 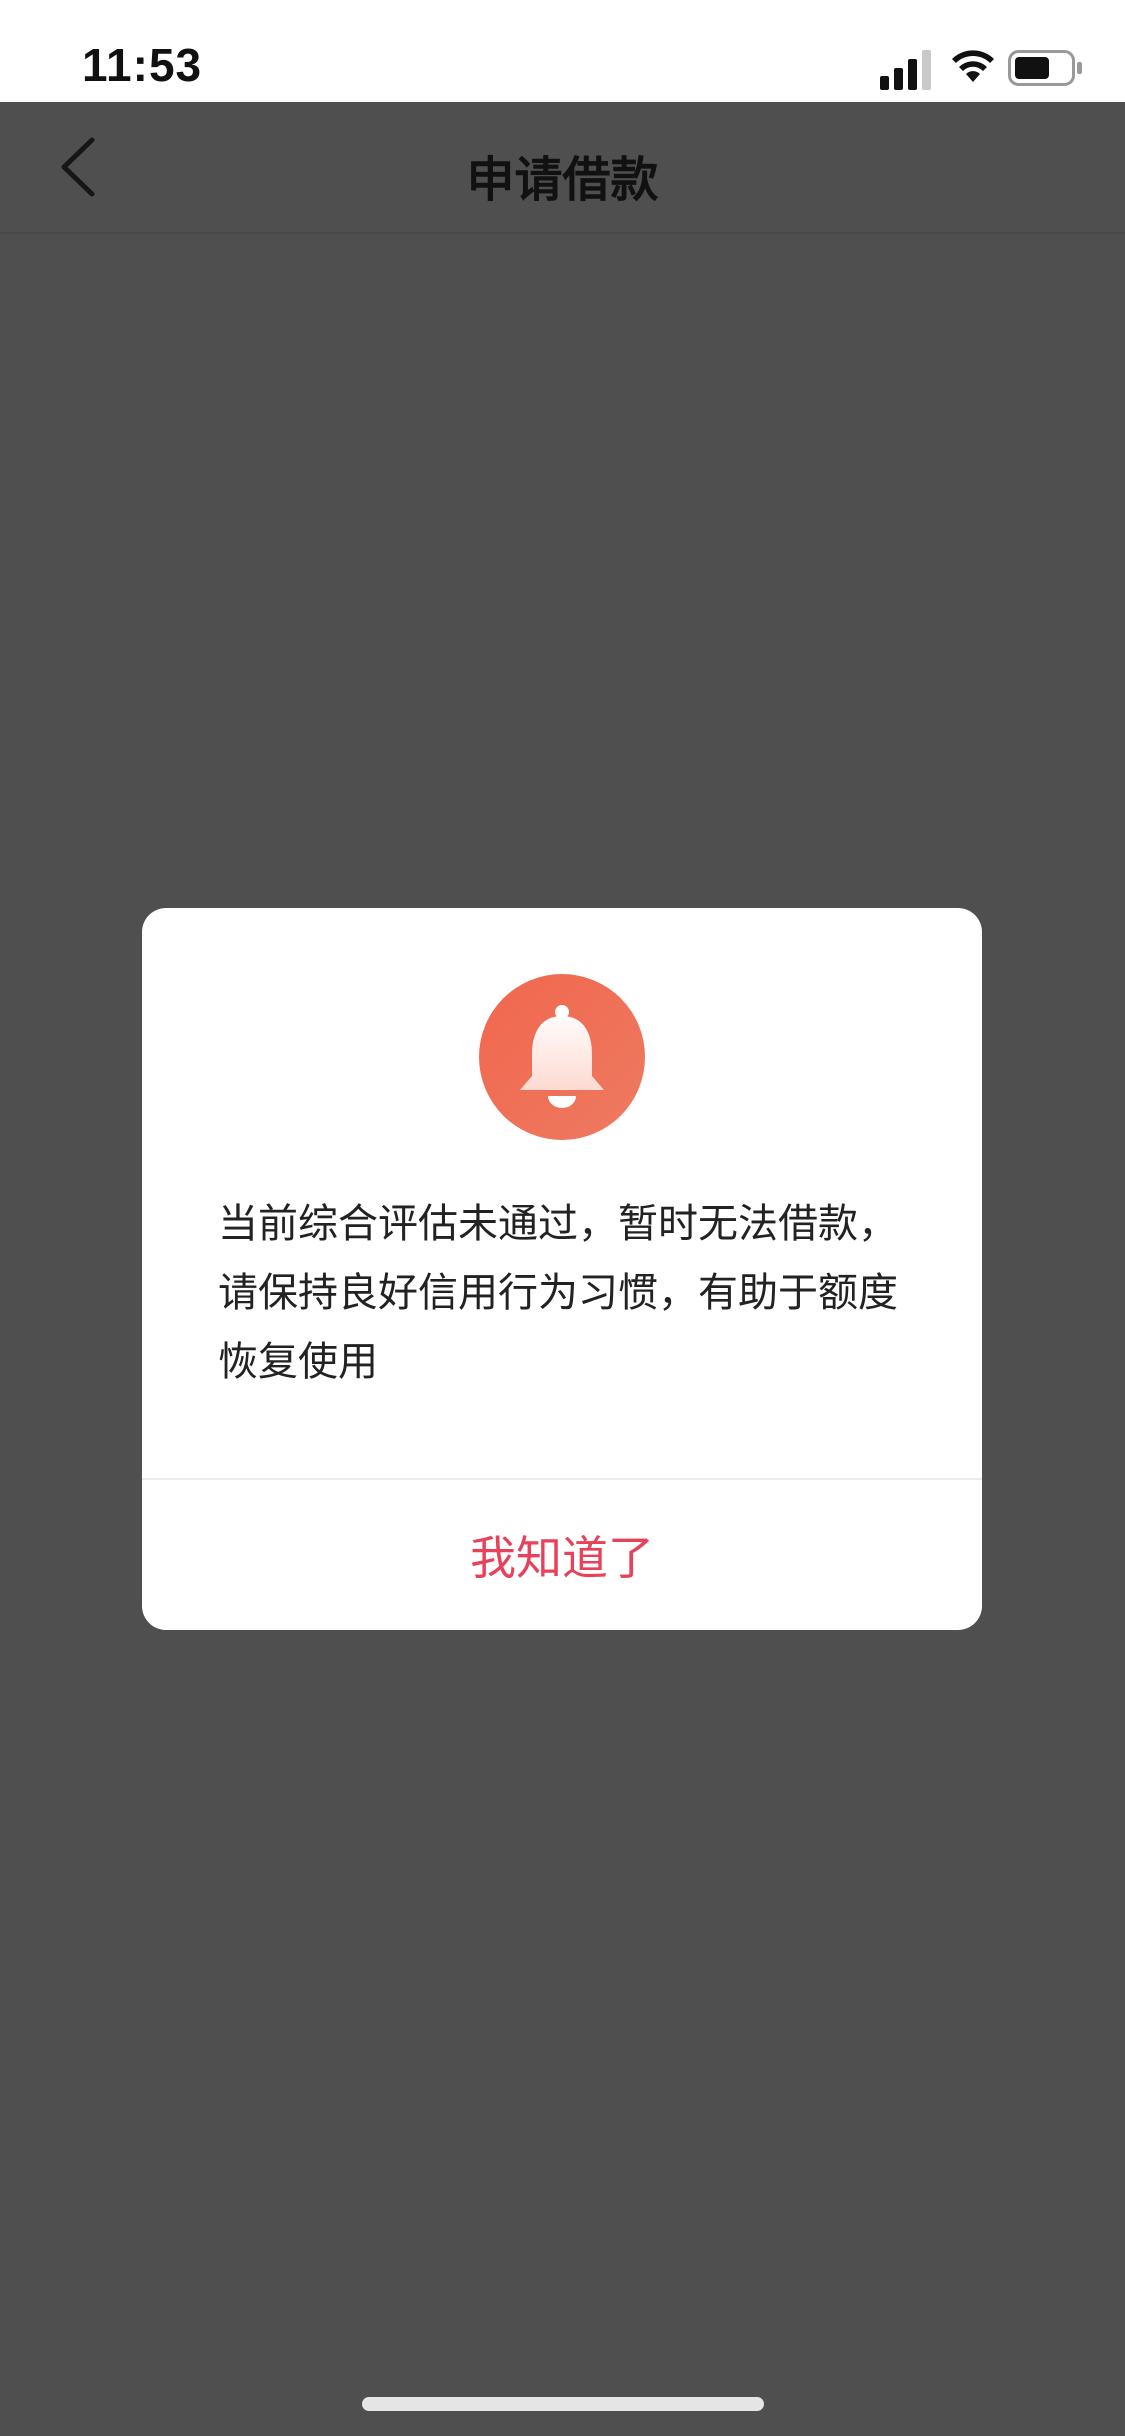 I want to click on dialog-message: 当前综合评估未通过，暂时无法借款，请保持良好信用行为习惯，有助于额度恢复使用, so click(x=558, y=1293).